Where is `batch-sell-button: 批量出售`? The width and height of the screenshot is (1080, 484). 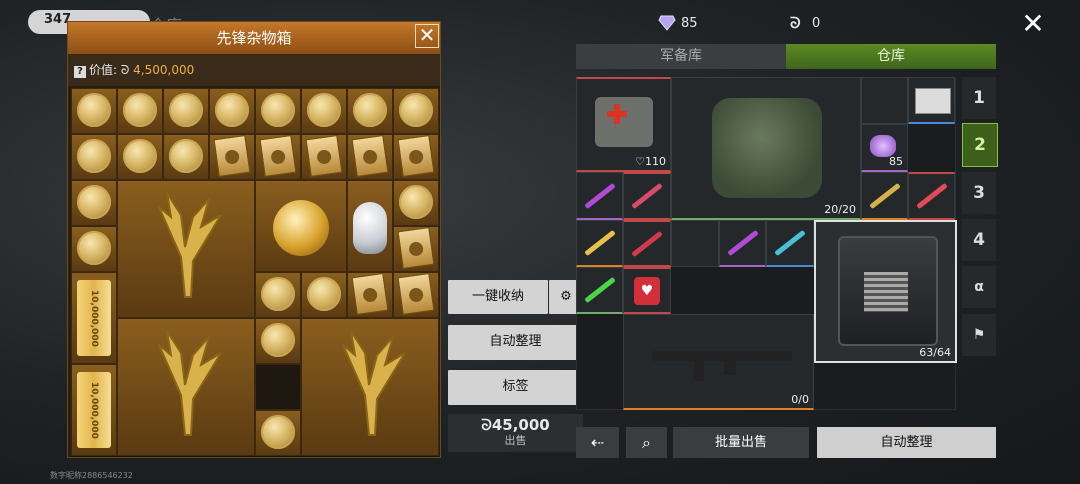 batch-sell-button: 批量出售 is located at coordinates (741, 442).